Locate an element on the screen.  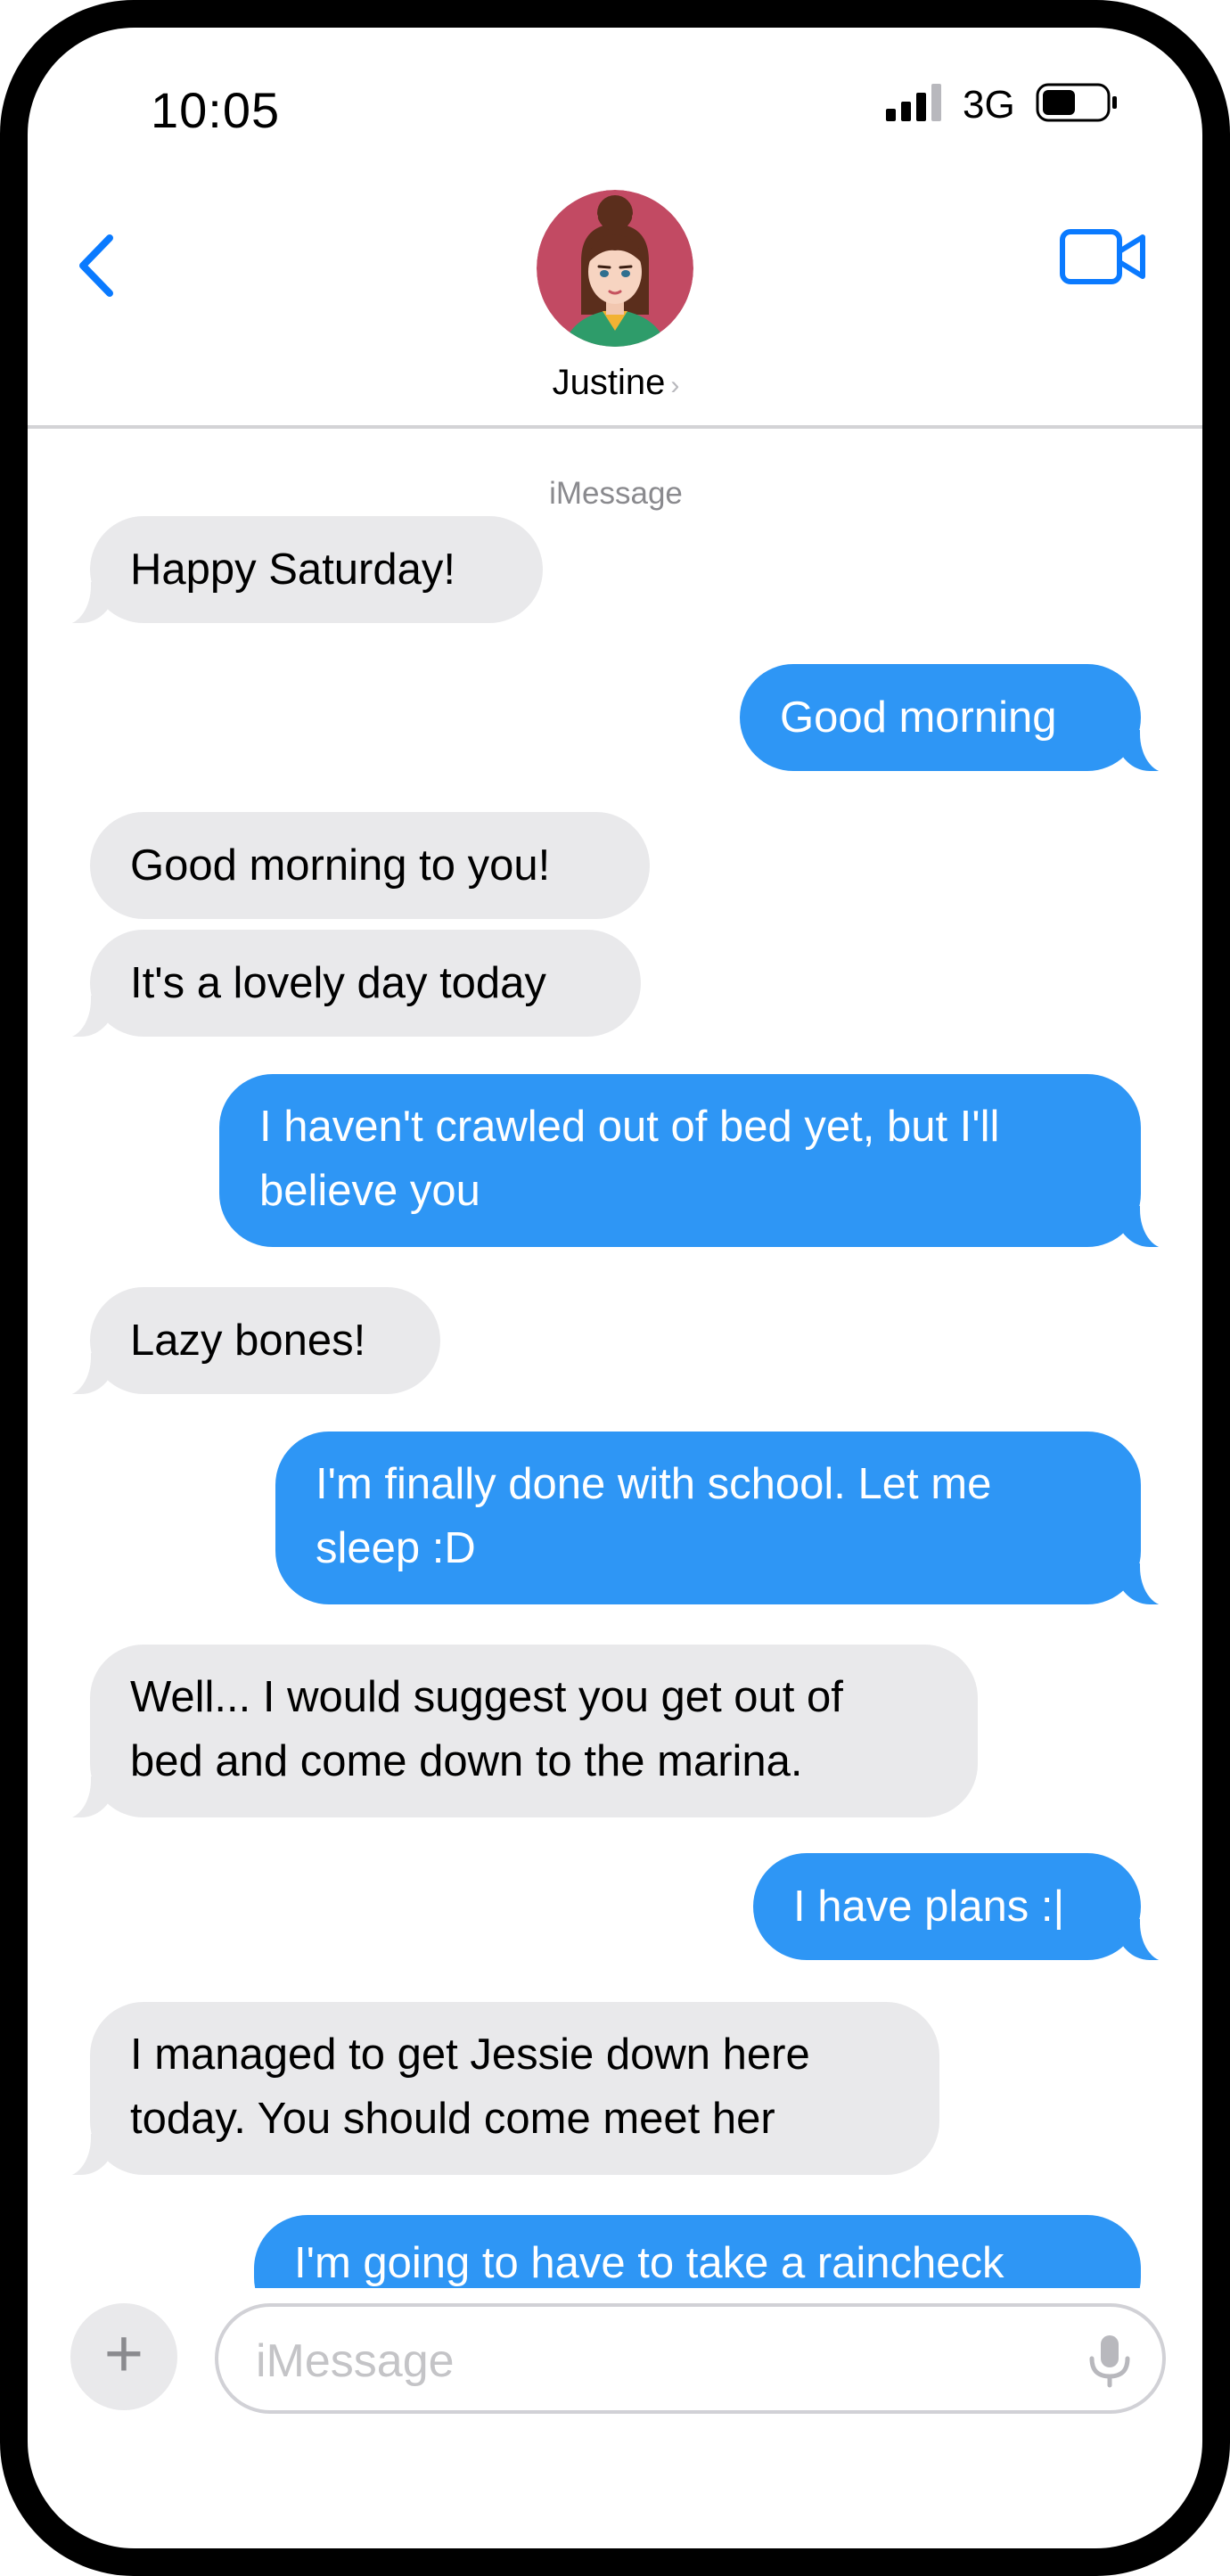
contact-name-button: Justine › is located at coordinates (616, 383).